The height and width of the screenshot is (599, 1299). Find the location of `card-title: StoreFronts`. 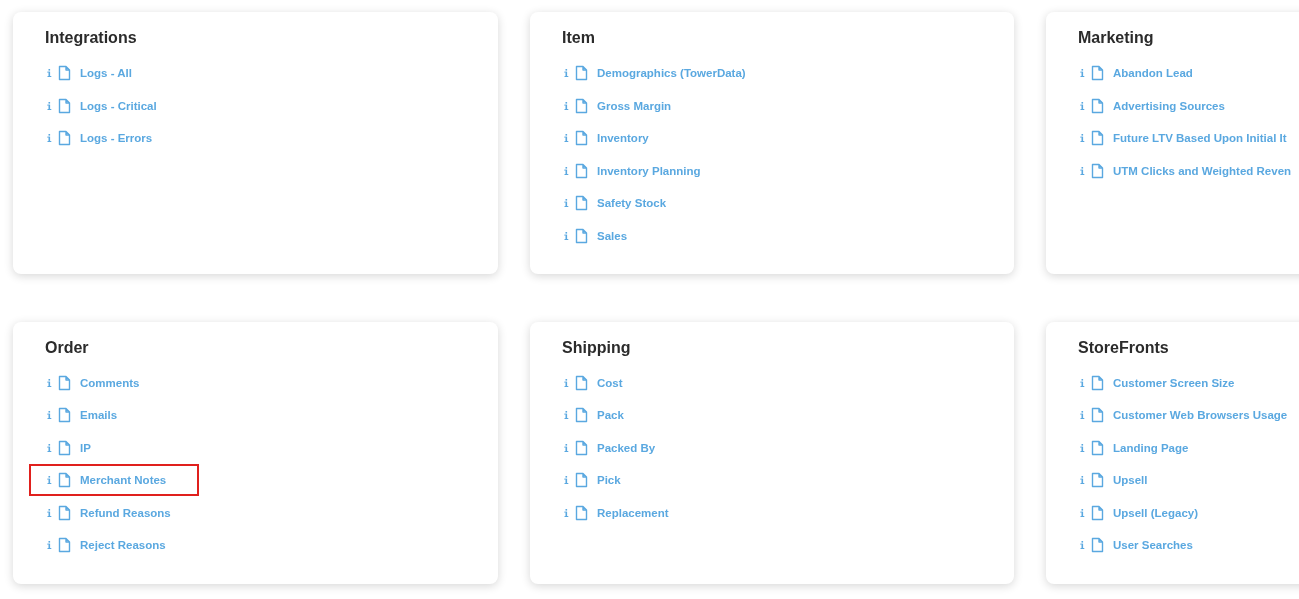

card-title: StoreFronts is located at coordinates (1124, 347).